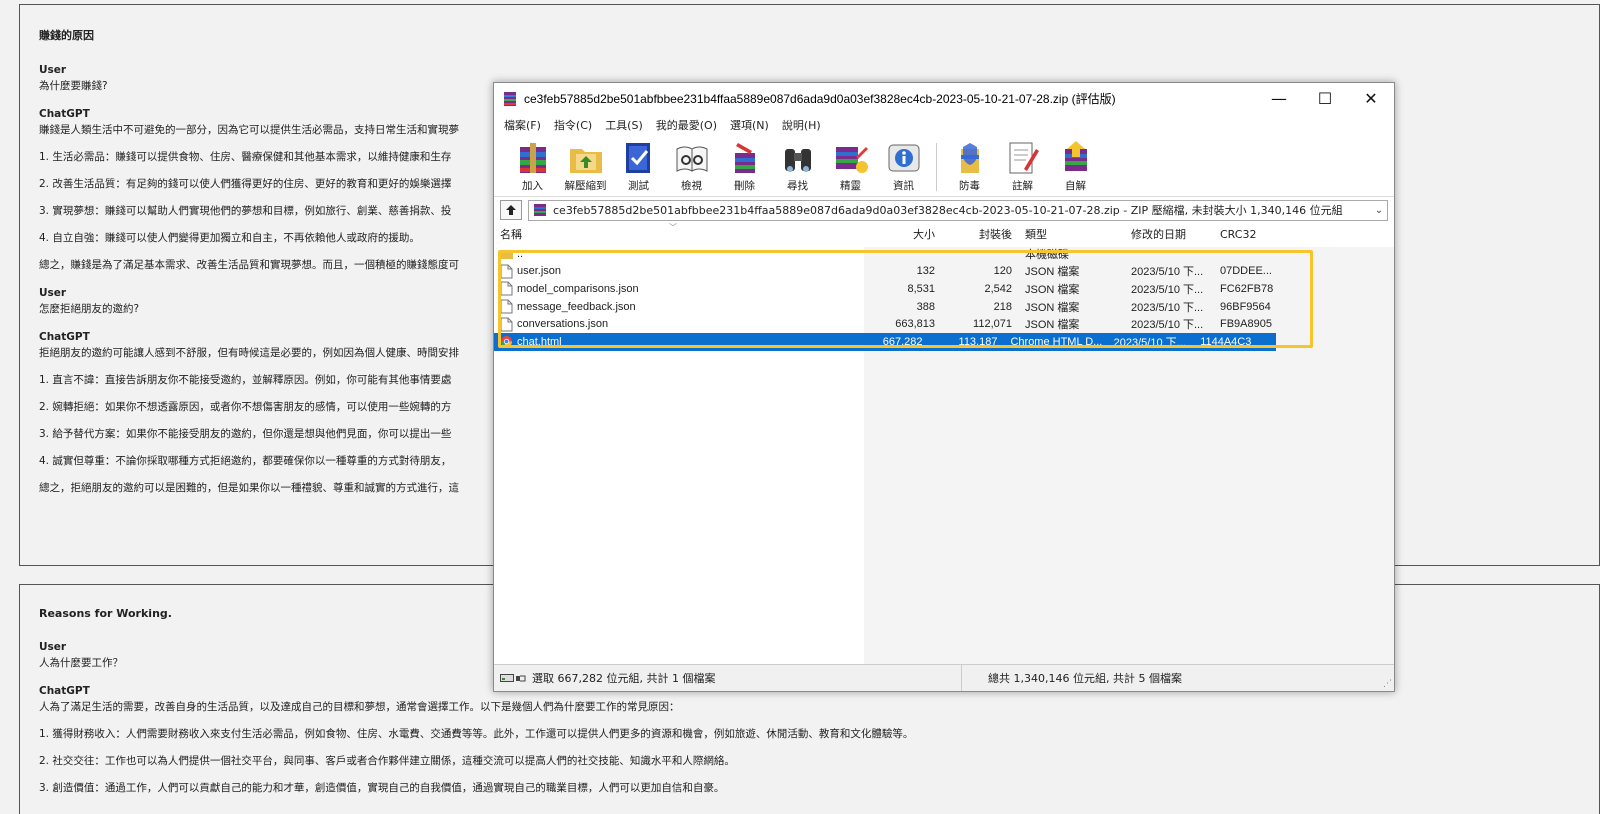  What do you see at coordinates (936, 167) in the screenshot?
I see `toolbar-separator` at bounding box center [936, 167].